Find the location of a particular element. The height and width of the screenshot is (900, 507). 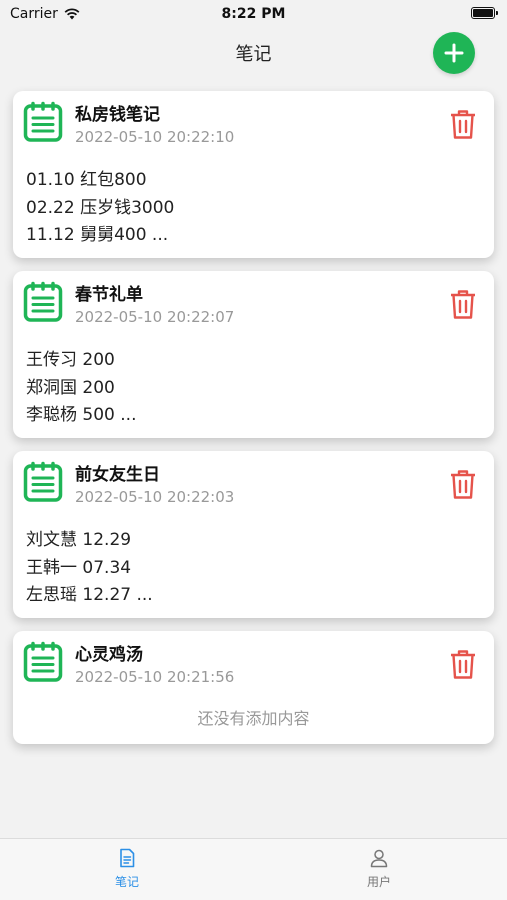

note-line: 刘文慧 12.29 is located at coordinates (79, 540).